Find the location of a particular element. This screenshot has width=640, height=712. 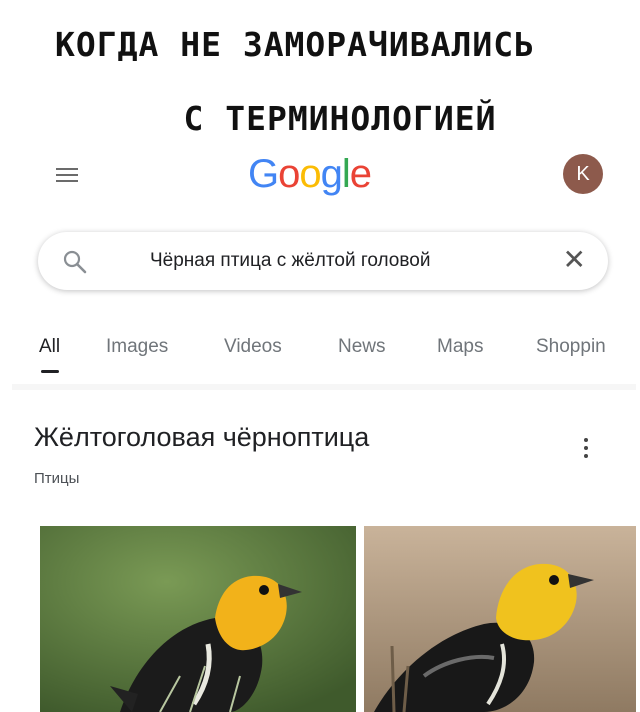

tab-shopping: Shoppin is located at coordinates (571, 347).